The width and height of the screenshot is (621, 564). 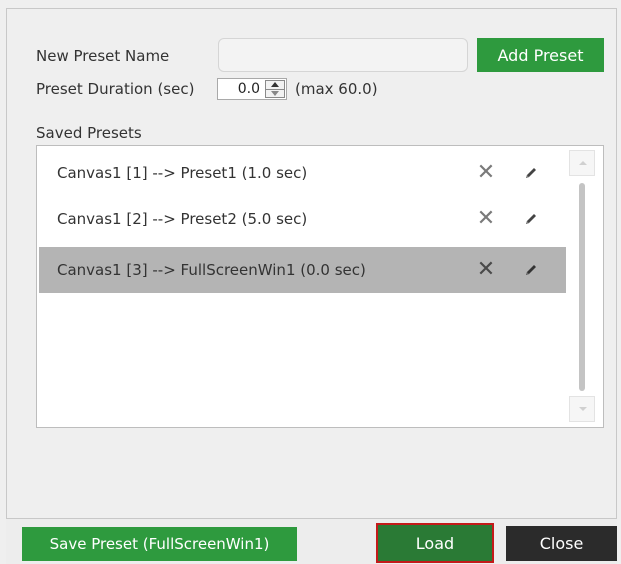 I want to click on scroll-up-icon, so click(x=582, y=163).